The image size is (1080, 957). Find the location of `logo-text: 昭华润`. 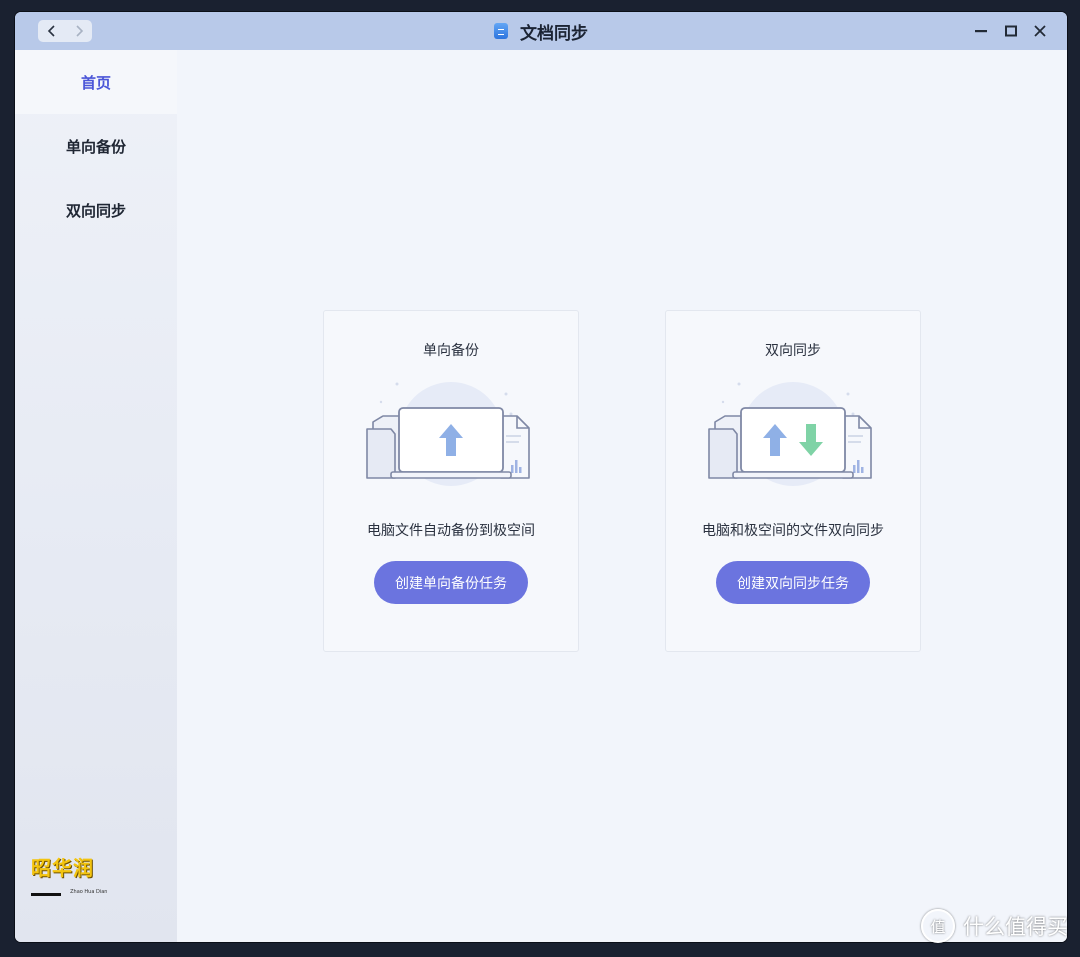

logo-text: 昭华润 is located at coordinates (62, 868).